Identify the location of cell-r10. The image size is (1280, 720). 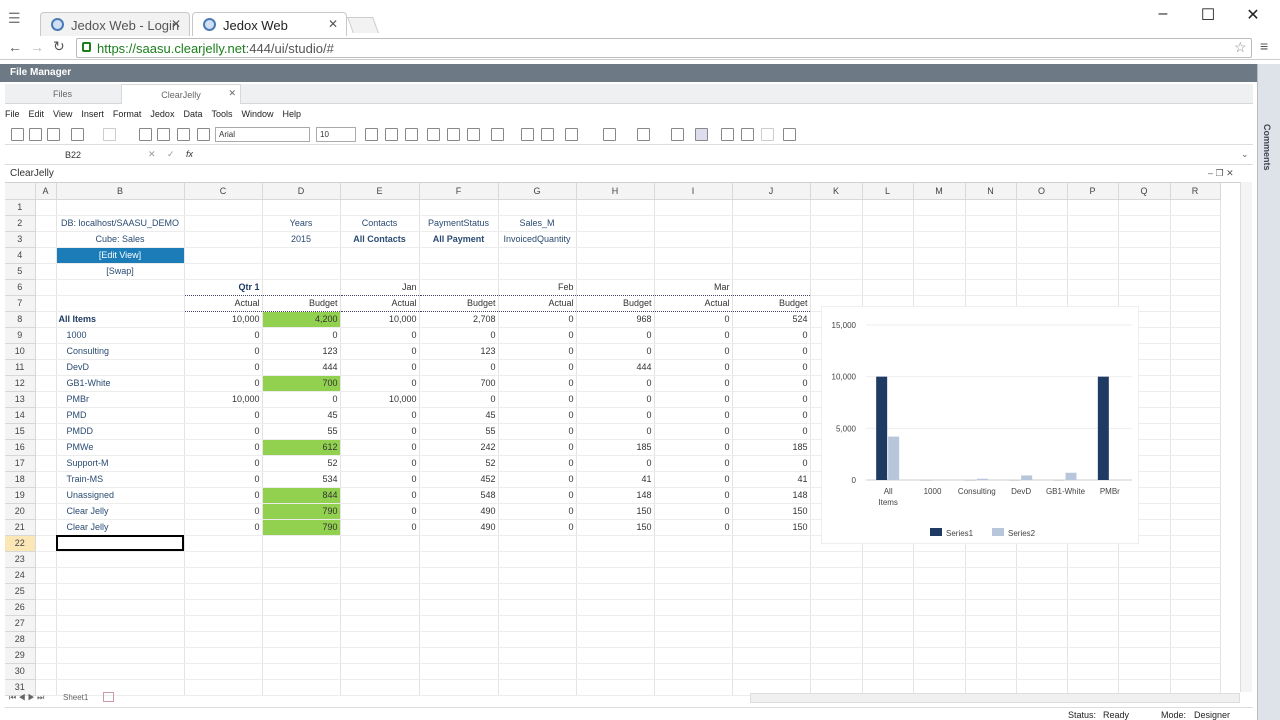
(1195, 351).